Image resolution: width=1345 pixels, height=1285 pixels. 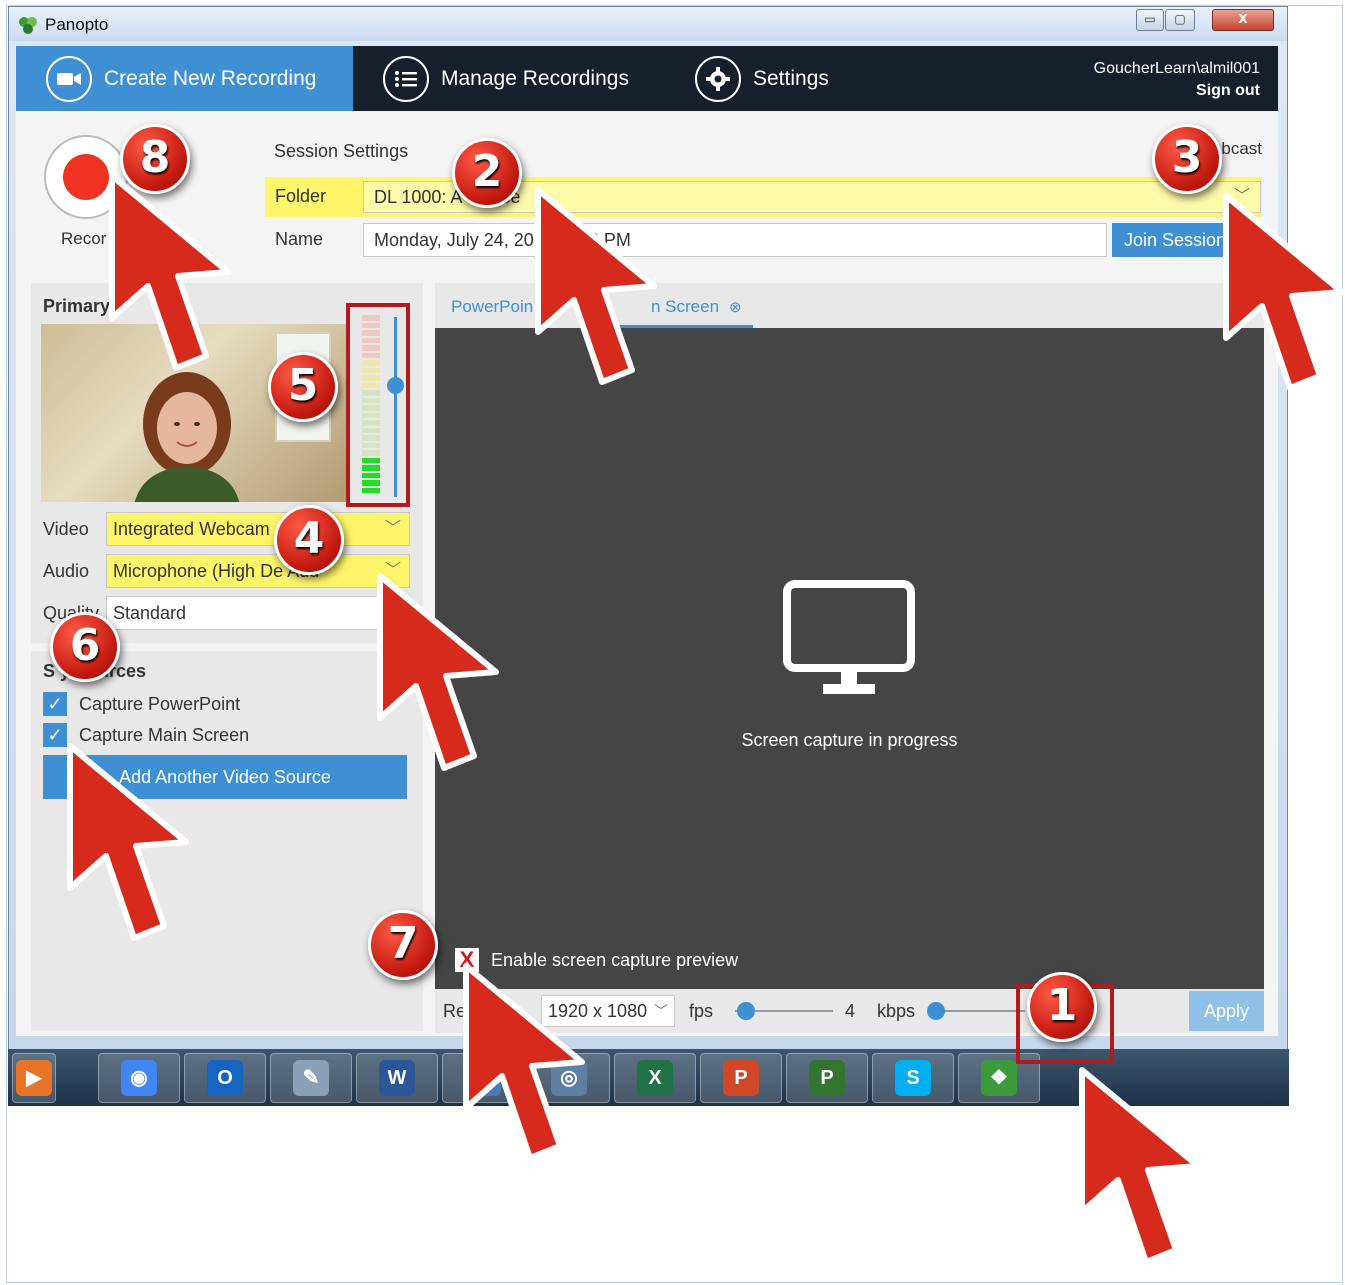 What do you see at coordinates (1243, 20) in the screenshot?
I see `close-button: X` at bounding box center [1243, 20].